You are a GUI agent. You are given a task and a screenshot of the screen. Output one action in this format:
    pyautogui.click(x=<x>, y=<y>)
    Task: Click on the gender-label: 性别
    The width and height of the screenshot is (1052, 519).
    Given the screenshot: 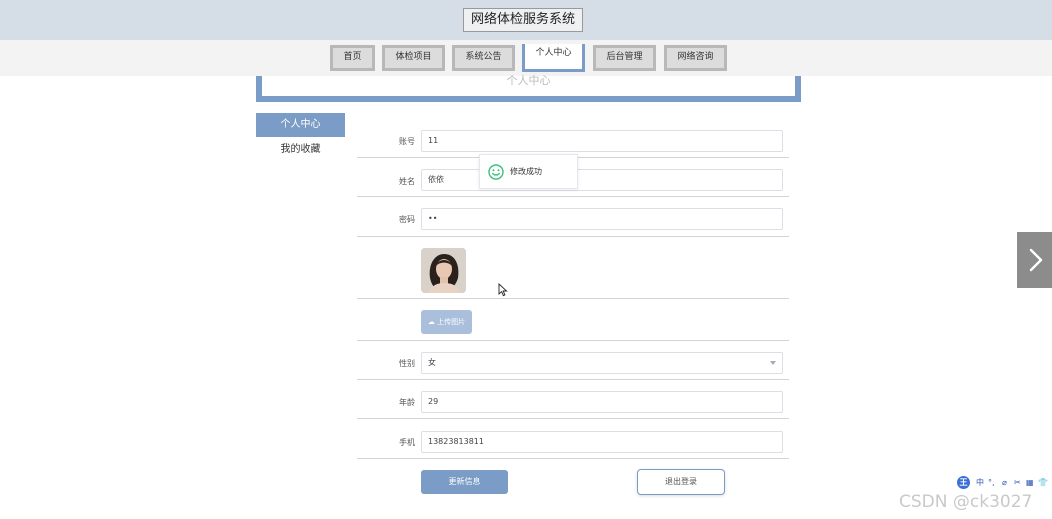 What is the action you would take?
    pyautogui.click(x=407, y=363)
    